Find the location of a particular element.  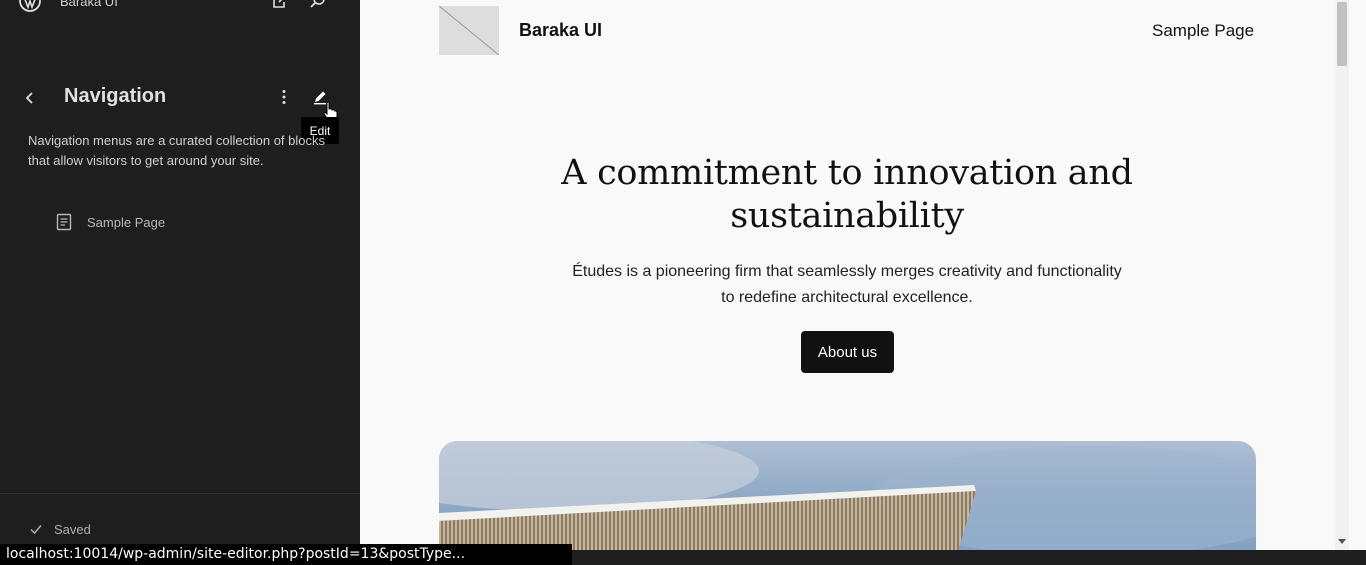

hero-image is located at coordinates (847, 495).